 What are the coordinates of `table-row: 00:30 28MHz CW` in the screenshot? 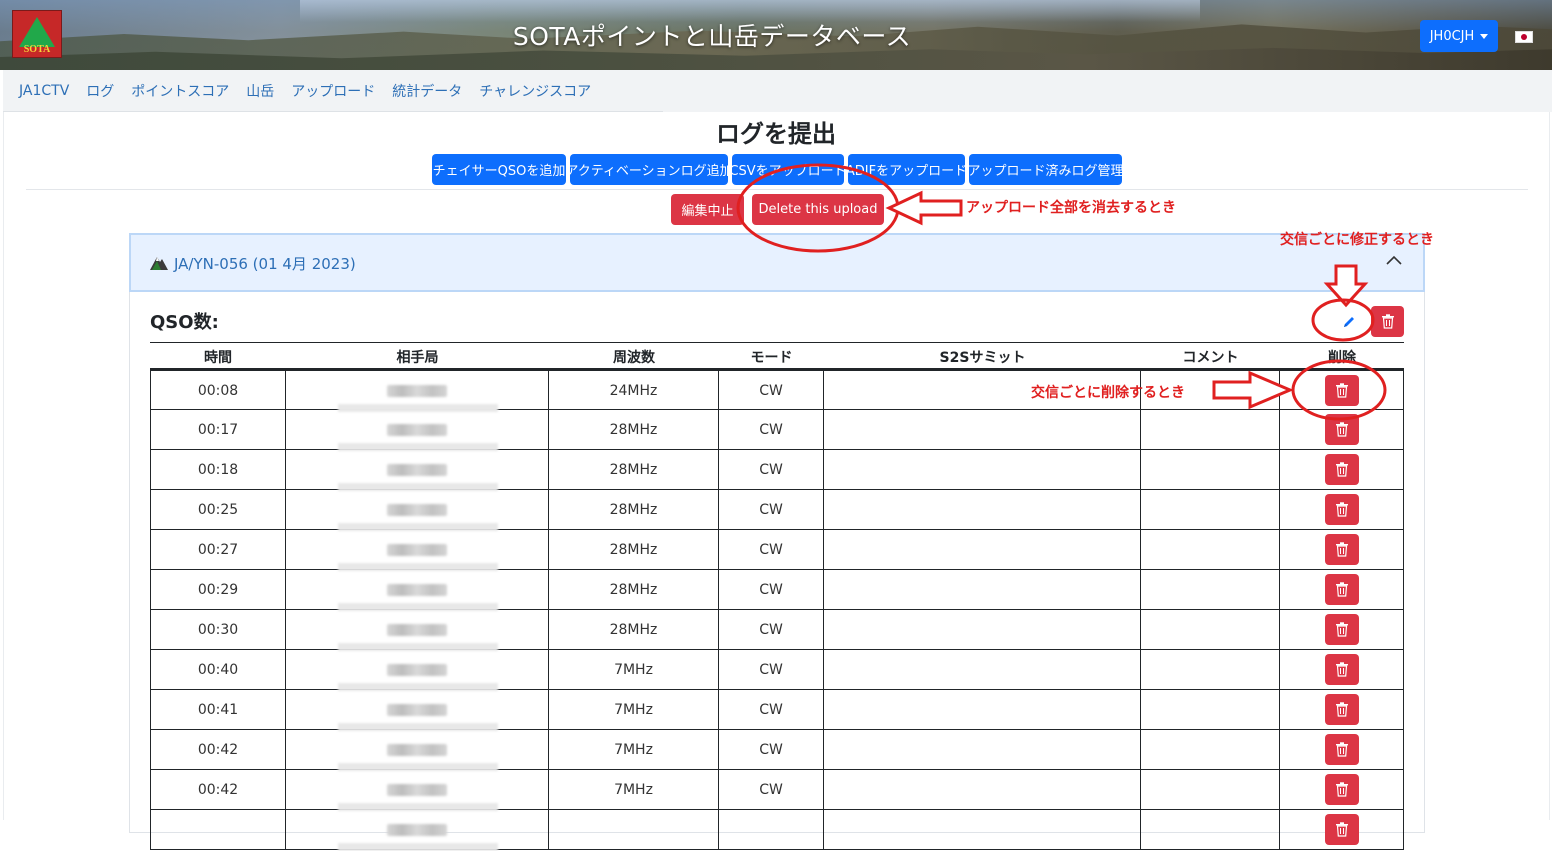 It's located at (777, 630).